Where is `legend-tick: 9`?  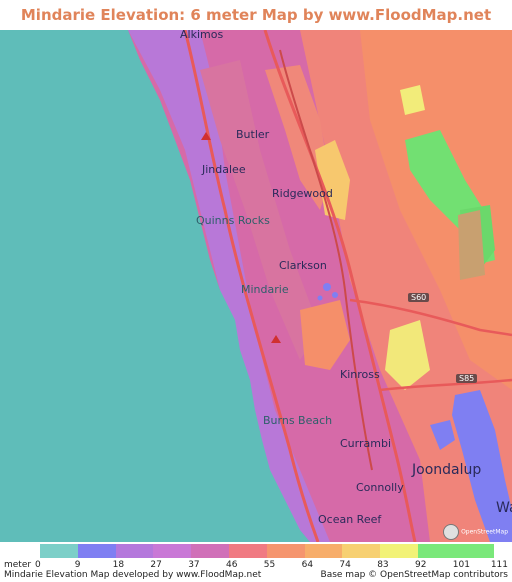
legend-tick: 9 is located at coordinates (77, 565).